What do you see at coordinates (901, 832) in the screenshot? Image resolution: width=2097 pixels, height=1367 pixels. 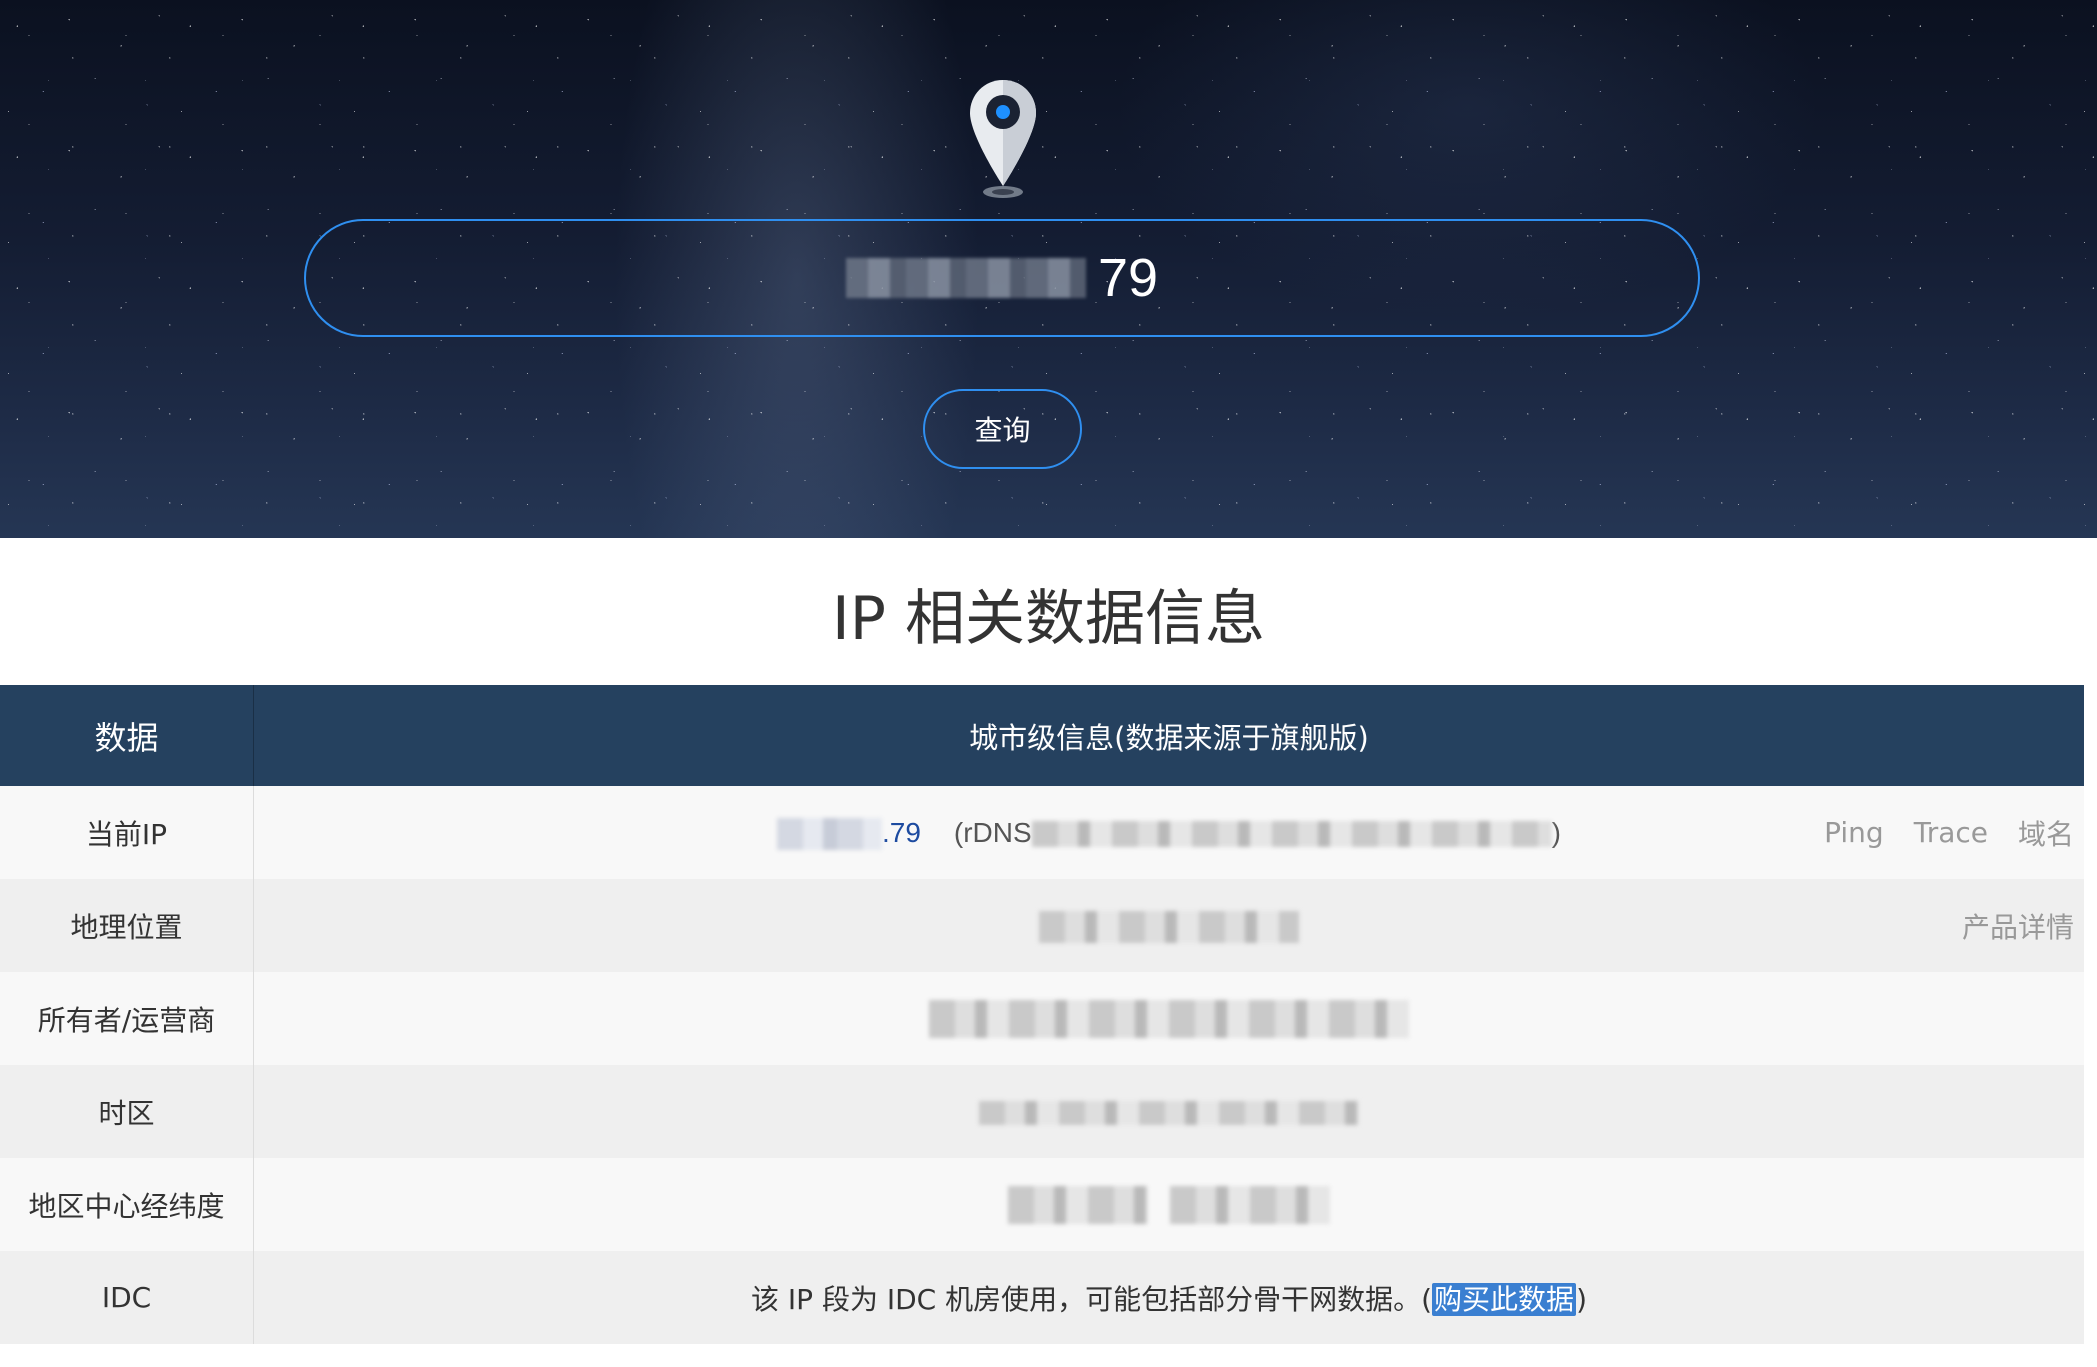 I see `ip-suffix: .79` at bounding box center [901, 832].